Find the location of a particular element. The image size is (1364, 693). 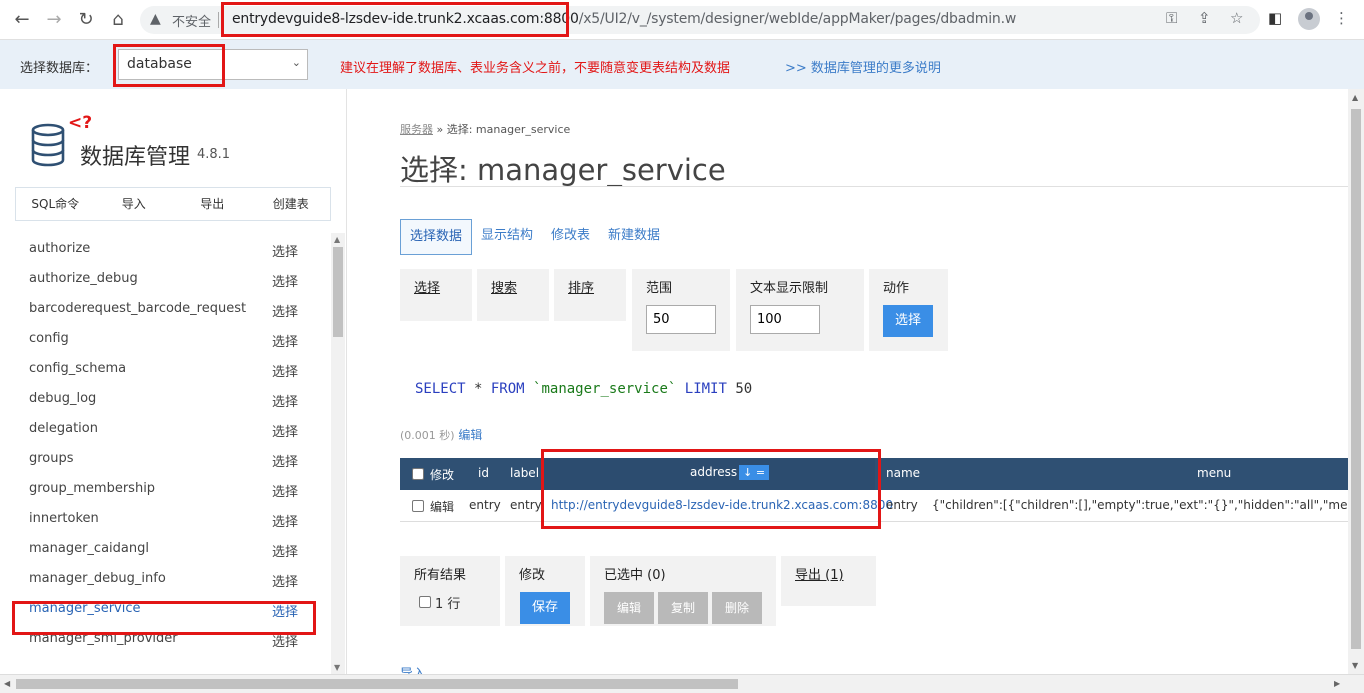

table-list-item: barcoderequest_barcode_request 选择 is located at coordinates (165, 308).